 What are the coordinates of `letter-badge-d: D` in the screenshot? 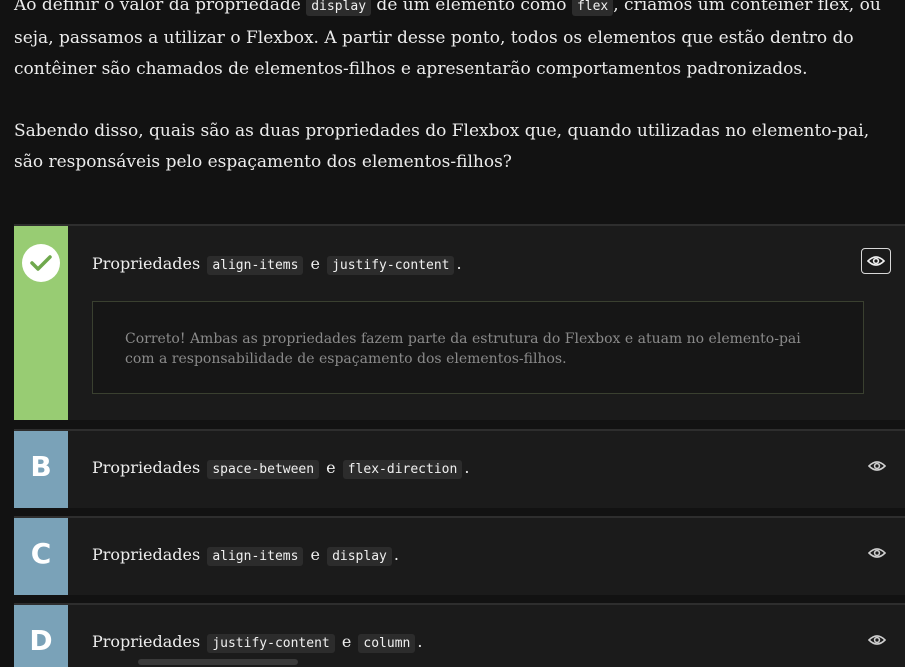 It's located at (41, 636).